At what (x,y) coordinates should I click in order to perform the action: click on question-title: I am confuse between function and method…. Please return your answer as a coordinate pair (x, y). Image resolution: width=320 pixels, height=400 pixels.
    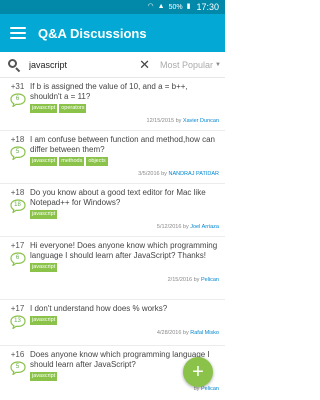
    Looking at the image, I should click on (123, 144).